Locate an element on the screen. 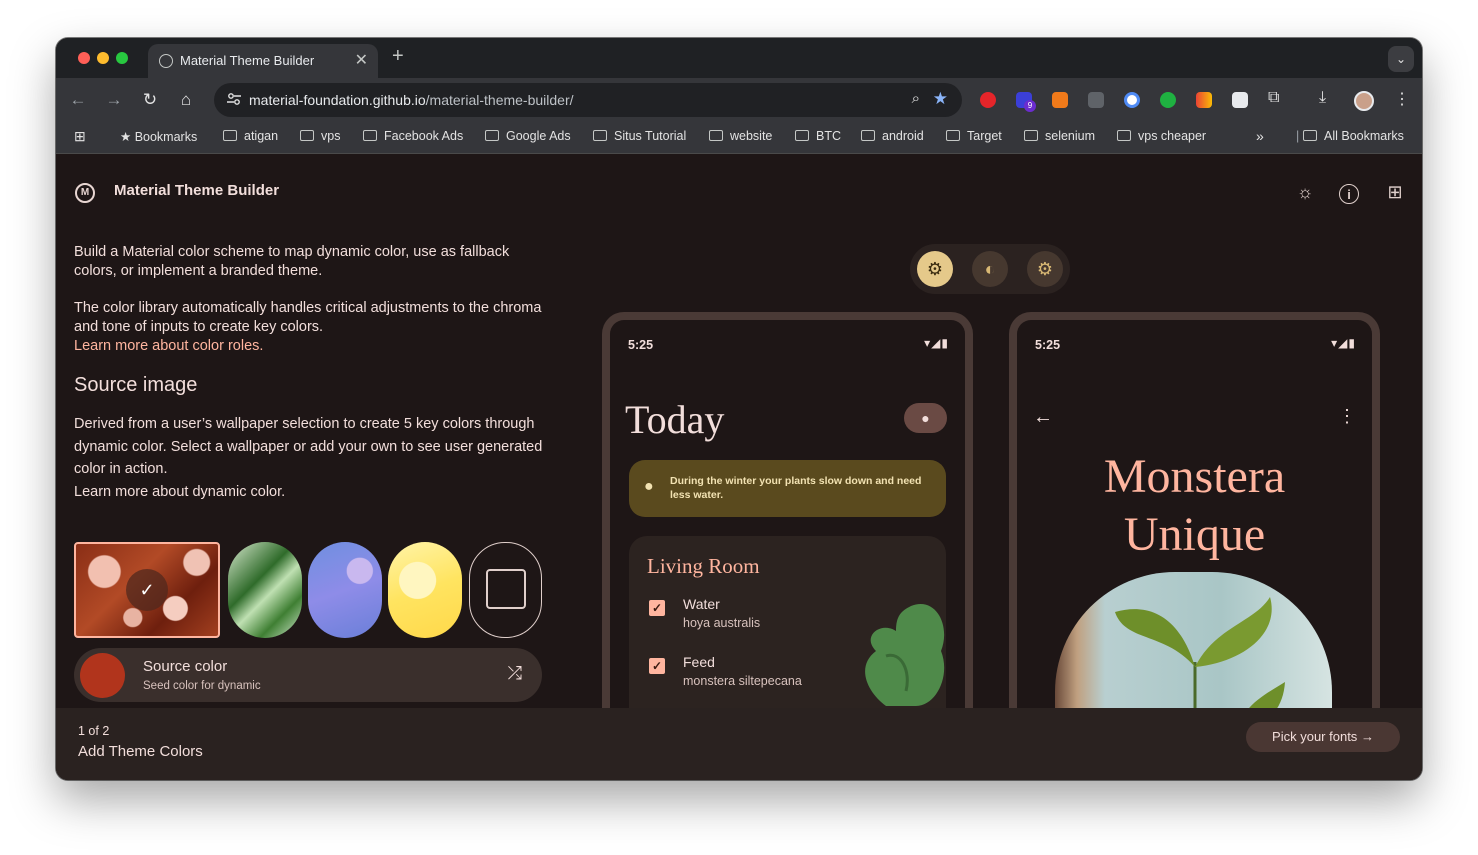 Image resolution: width=1478 pixels, height=855 pixels. more-vert-icon: ⋮ is located at coordinates (1347, 416).